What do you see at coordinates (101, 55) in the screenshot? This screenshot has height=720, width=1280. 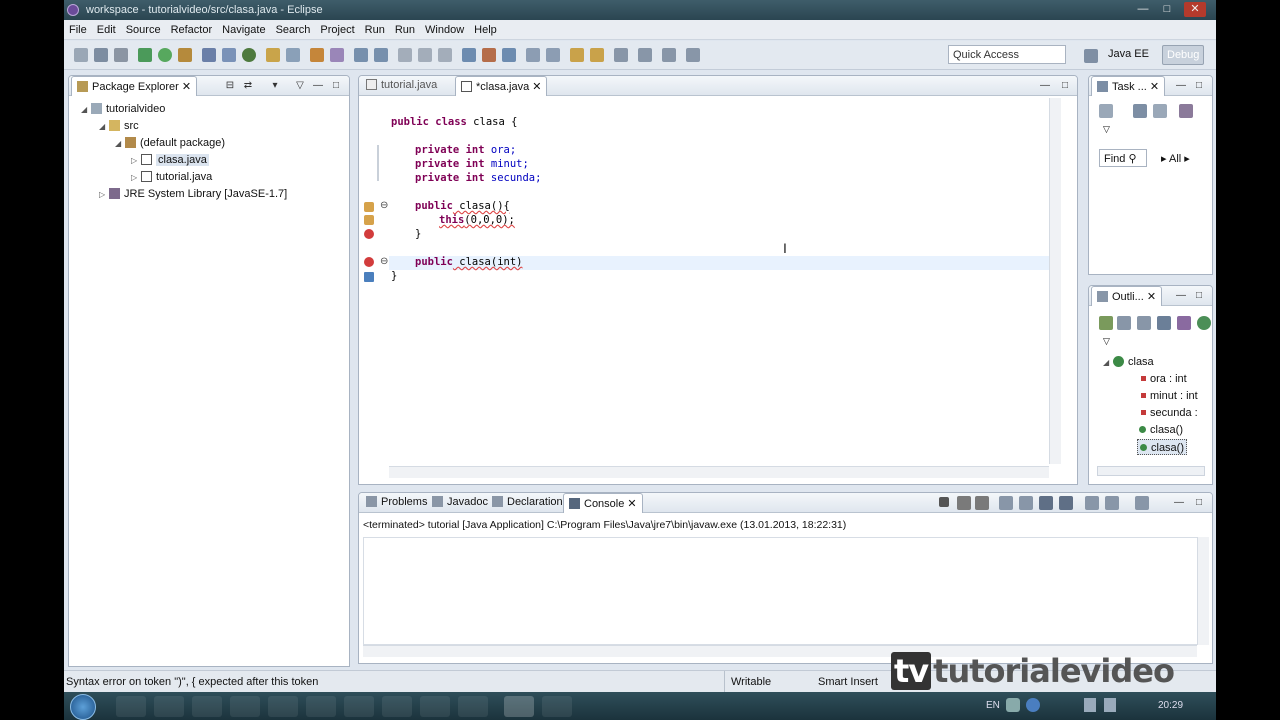 I see `save-icon` at bounding box center [101, 55].